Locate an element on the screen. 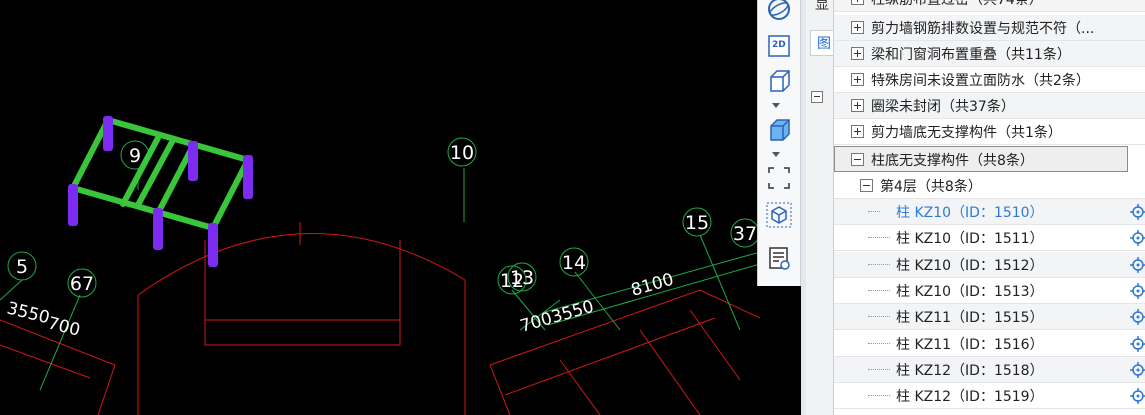 Image resolution: width=1145 pixels, height=415 pixels. panel-header-char: 显 is located at coordinates (822, 6).